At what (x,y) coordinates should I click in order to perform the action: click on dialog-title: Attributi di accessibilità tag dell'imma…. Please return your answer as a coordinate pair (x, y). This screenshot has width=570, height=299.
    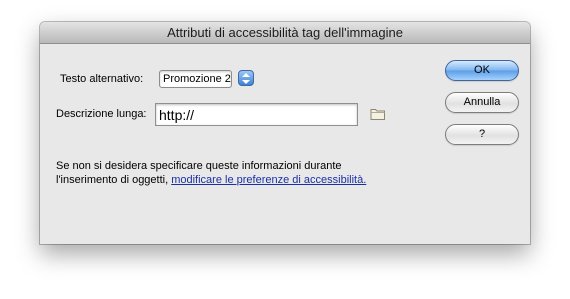
    Looking at the image, I should click on (285, 32).